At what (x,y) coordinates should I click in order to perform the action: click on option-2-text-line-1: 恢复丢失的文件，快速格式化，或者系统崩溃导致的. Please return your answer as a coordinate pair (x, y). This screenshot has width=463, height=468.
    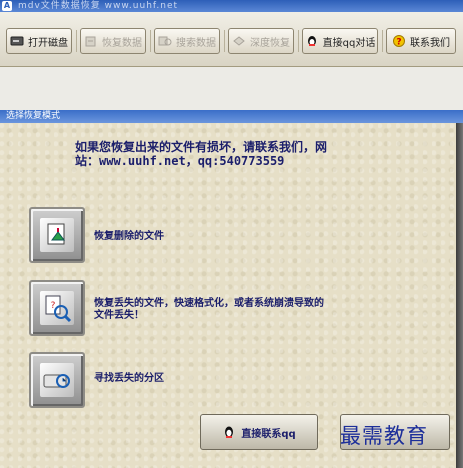
    Looking at the image, I should click on (209, 303).